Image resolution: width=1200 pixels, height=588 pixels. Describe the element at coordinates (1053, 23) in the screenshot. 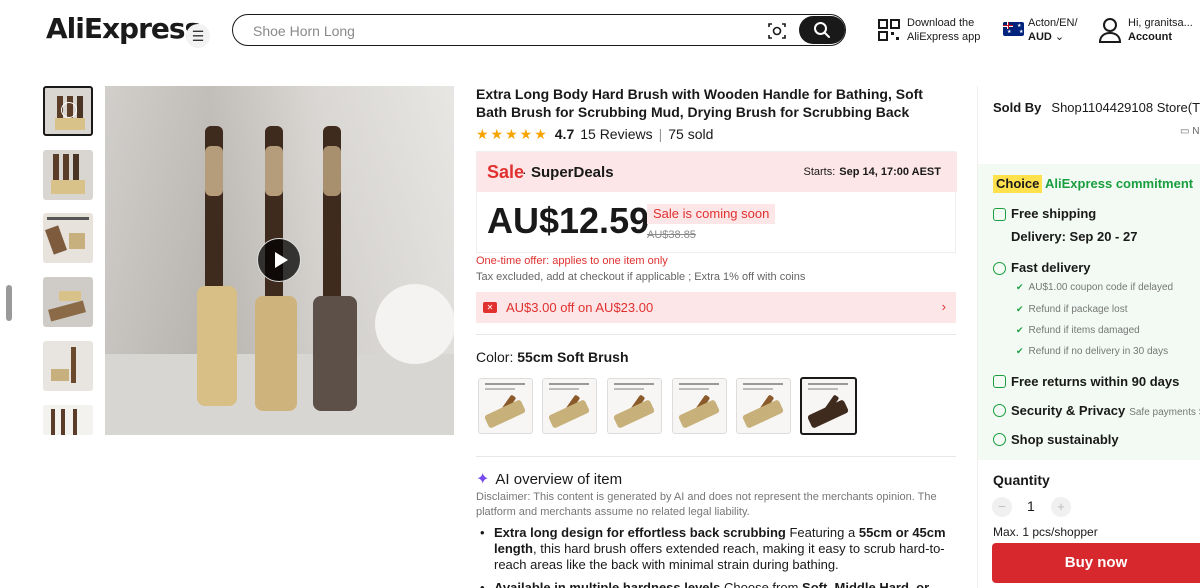

I see `locale-line1: Acton/EN/` at that location.